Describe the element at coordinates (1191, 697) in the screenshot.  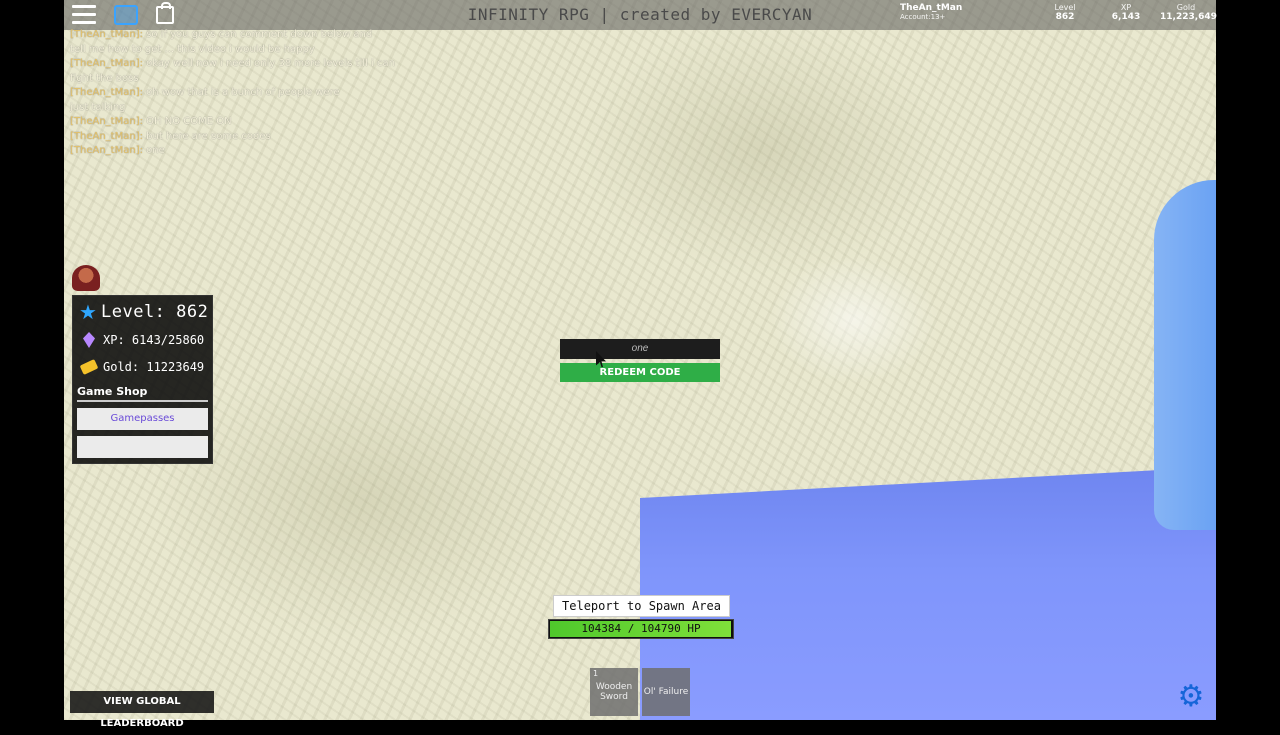
I see `gear-icon: ⚙` at that location.